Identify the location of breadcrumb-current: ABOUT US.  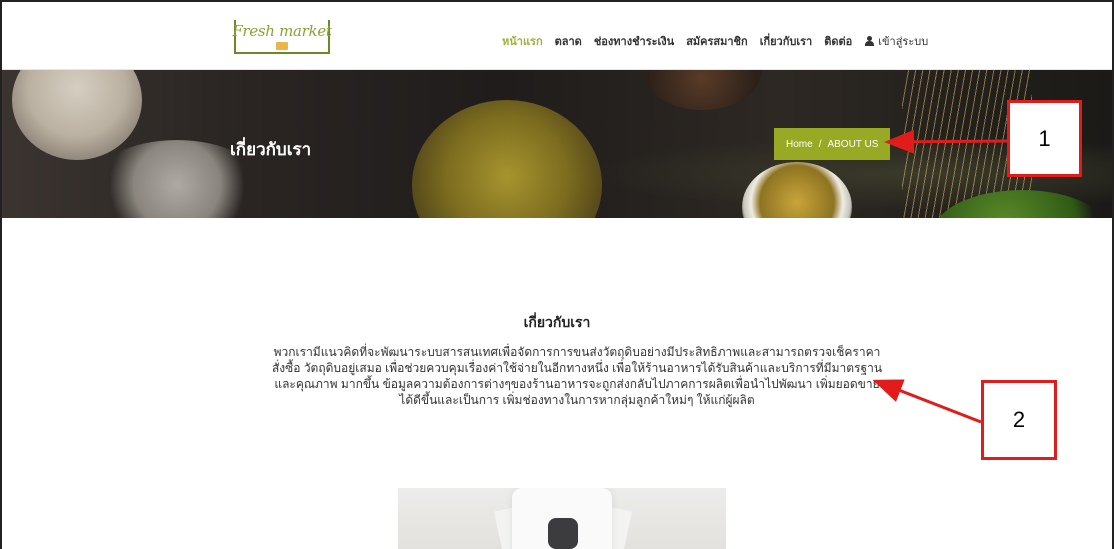
(853, 144).